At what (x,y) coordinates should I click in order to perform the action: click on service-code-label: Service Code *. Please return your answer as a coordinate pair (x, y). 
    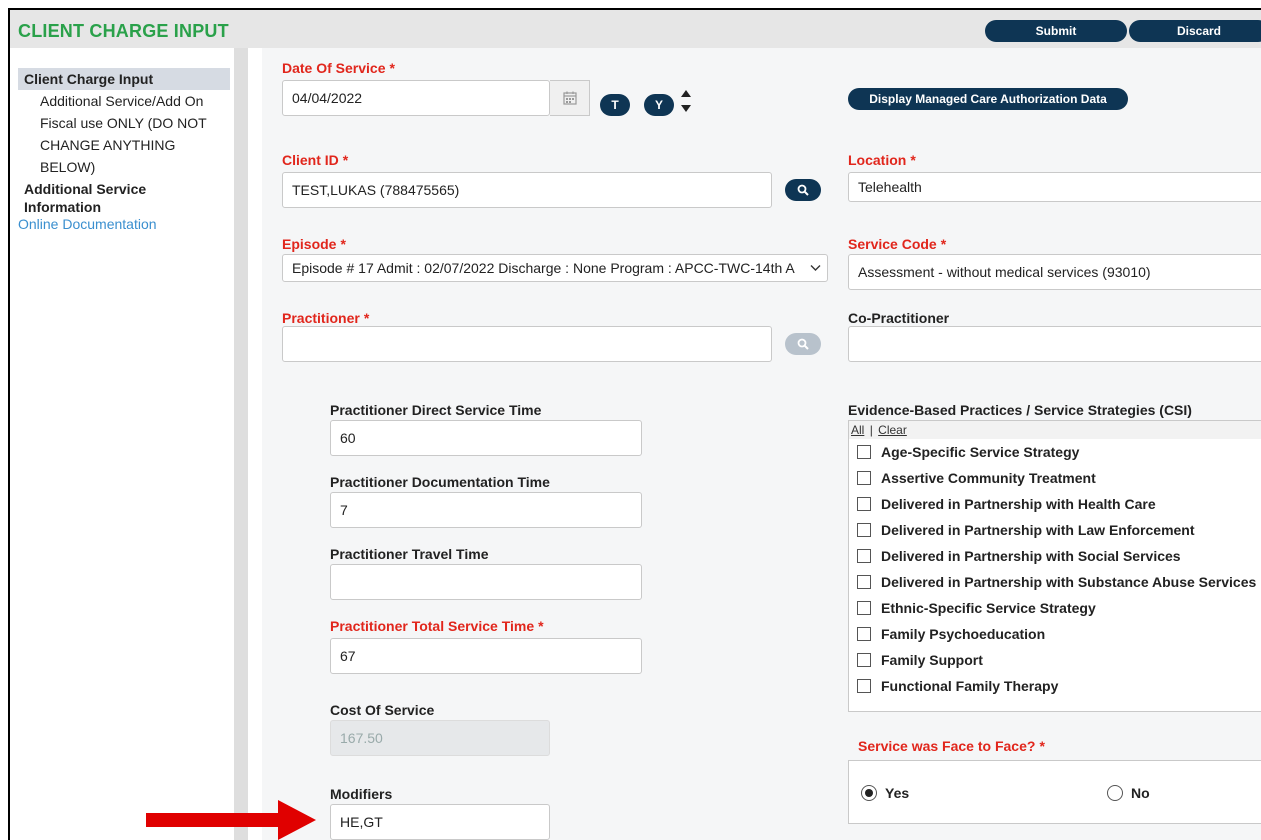
    Looking at the image, I should click on (897, 244).